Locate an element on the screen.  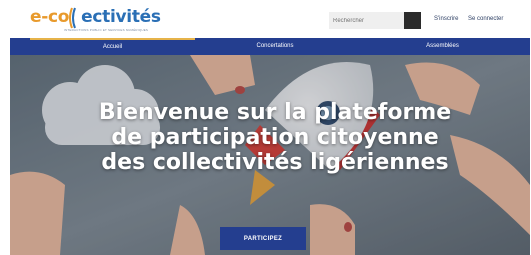
logo-wordmark: e-co ectivités is located at coordinates (95, 17).